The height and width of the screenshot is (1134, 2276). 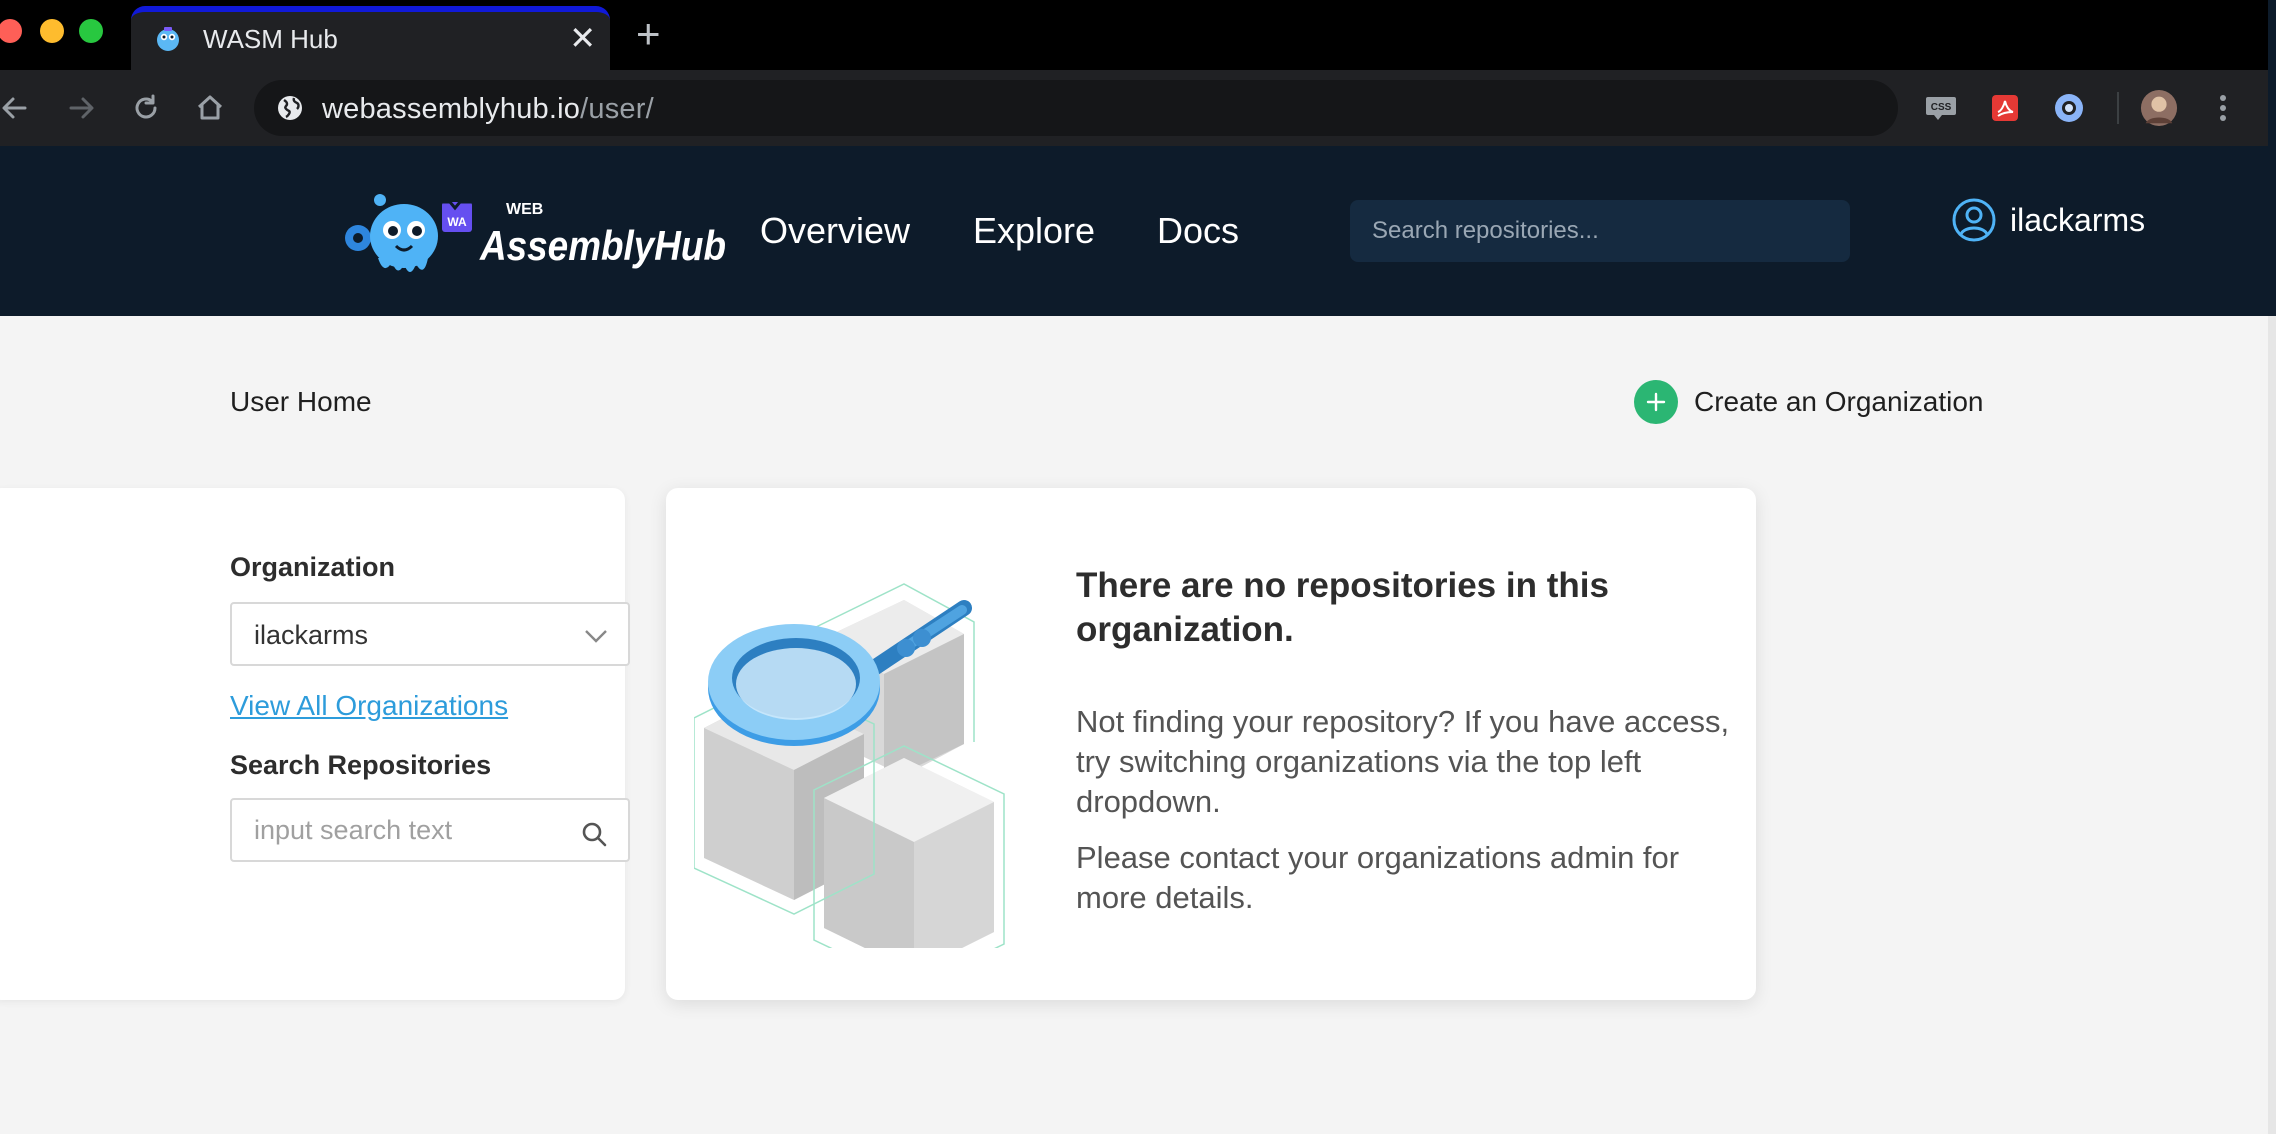 I want to click on reload-icon, so click(x=146, y=106).